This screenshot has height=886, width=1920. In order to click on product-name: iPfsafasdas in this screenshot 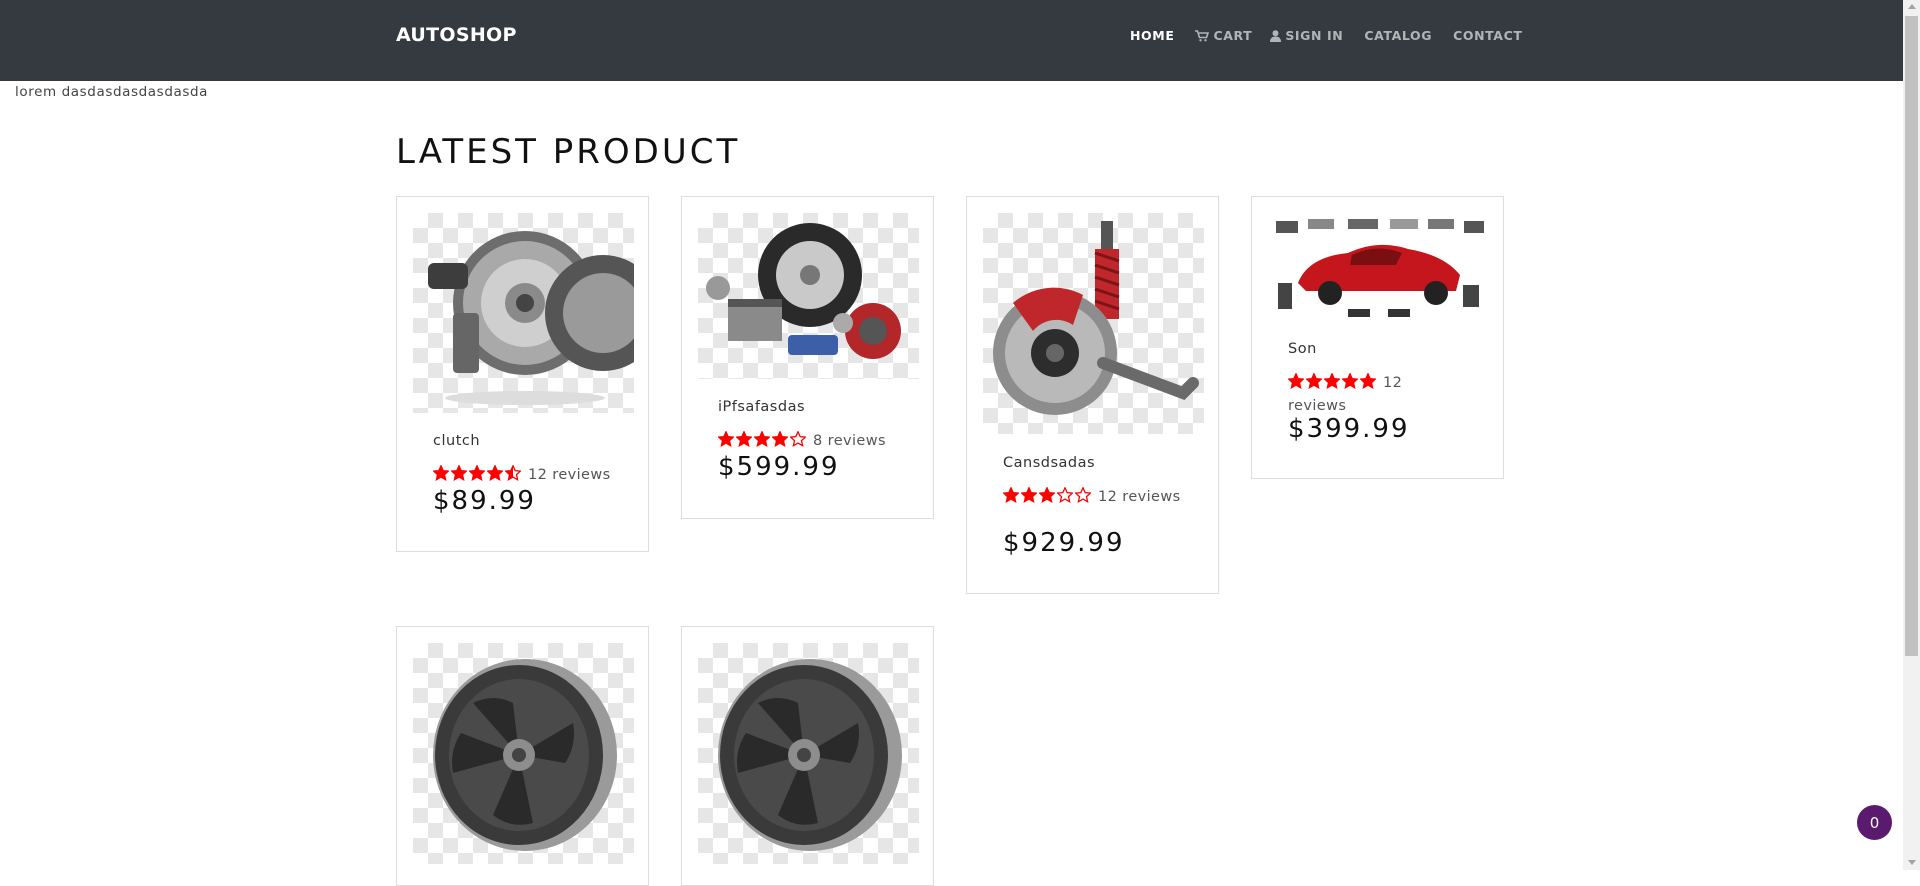, I will do `click(761, 407)`.